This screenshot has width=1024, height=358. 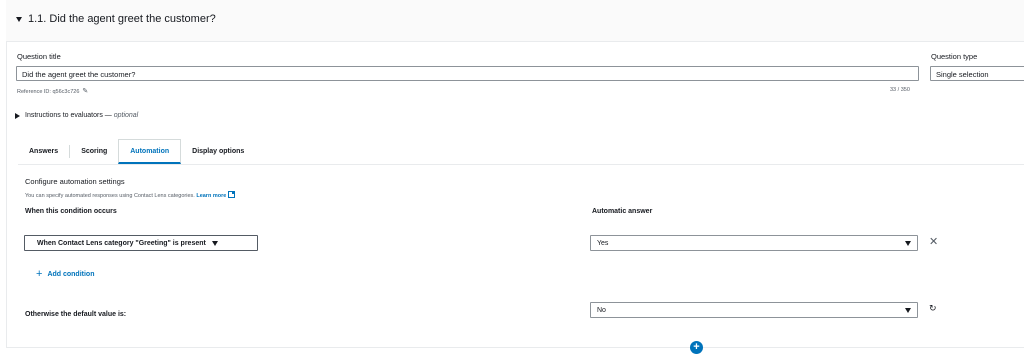 What do you see at coordinates (954, 56) in the screenshot?
I see `question-type-label: Question type` at bounding box center [954, 56].